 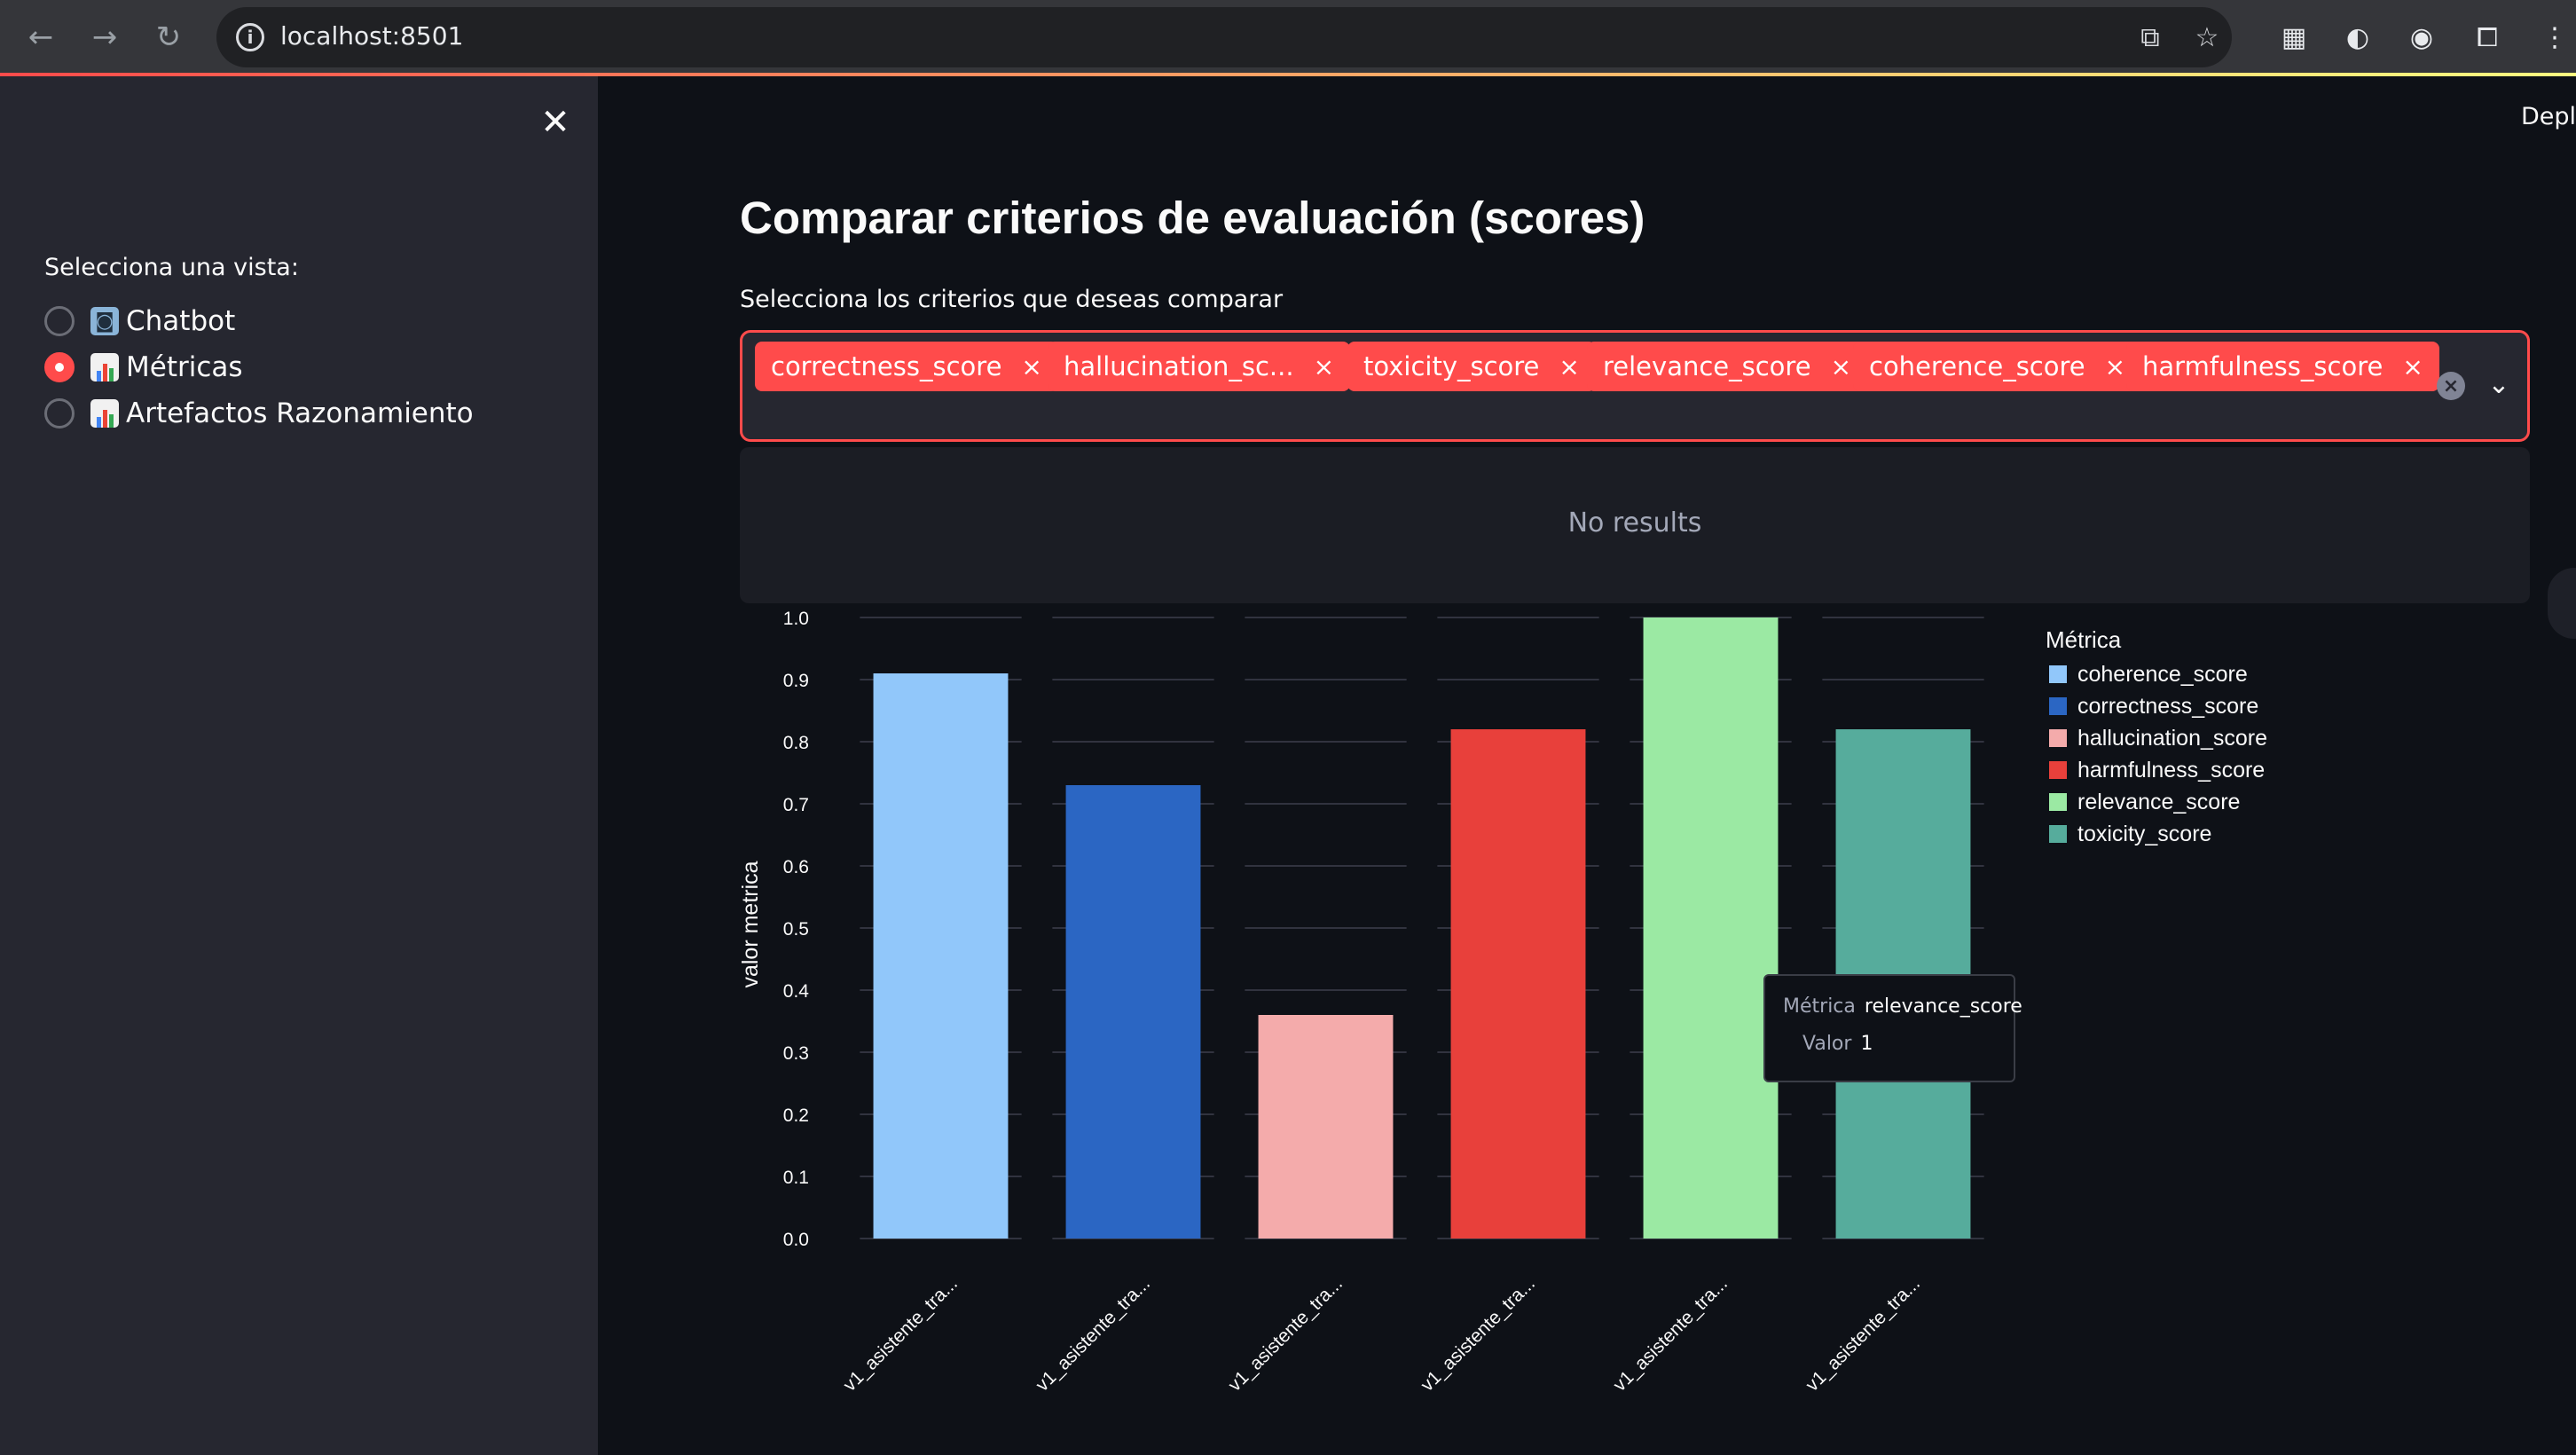 I want to click on tooltip-value: relevance_score, so click(x=1943, y=1006).